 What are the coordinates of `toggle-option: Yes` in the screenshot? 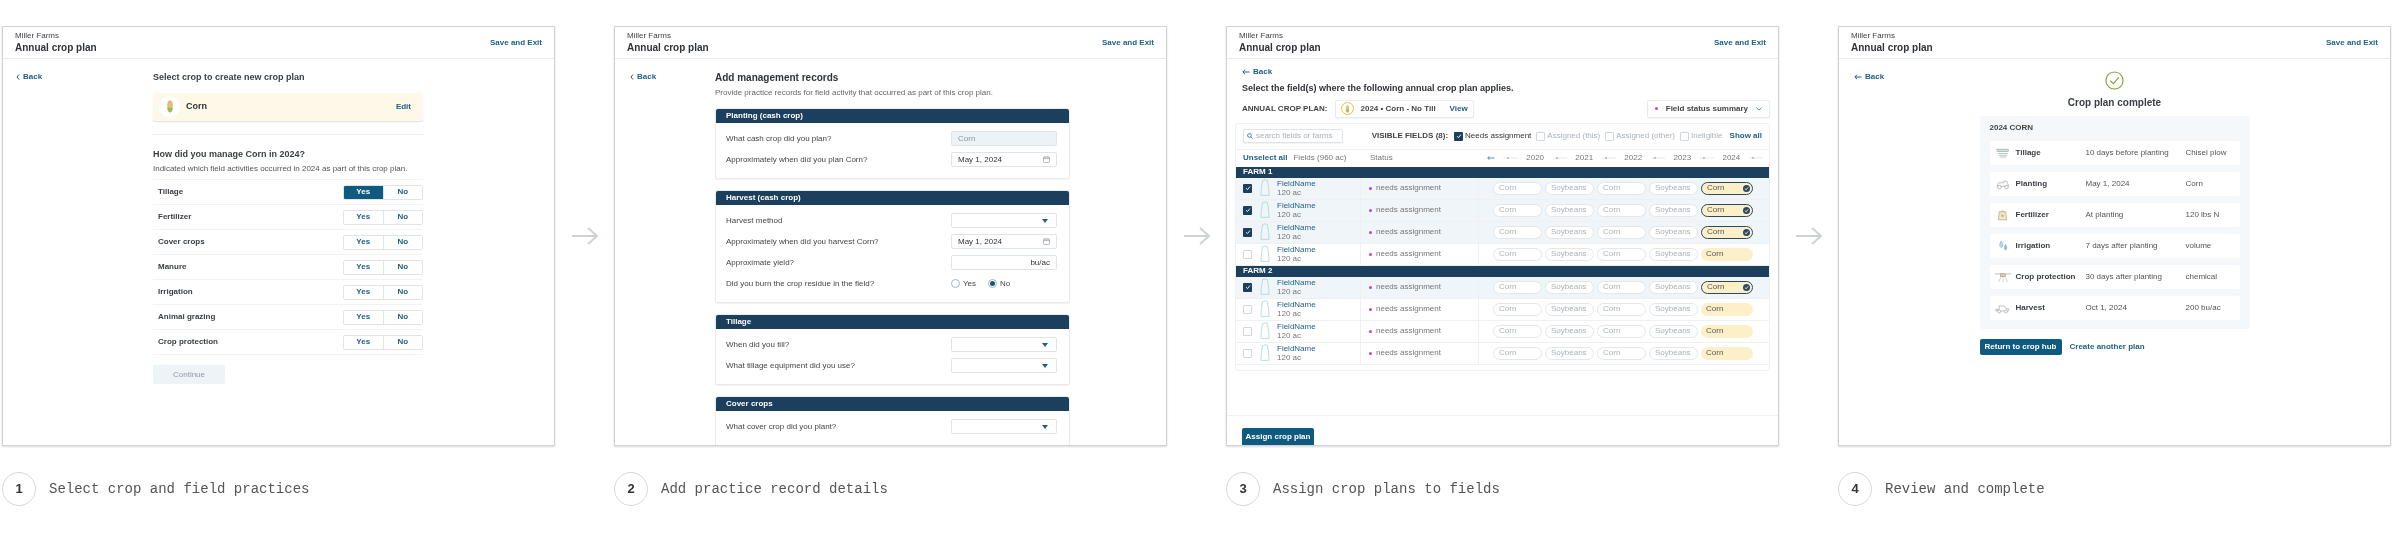 It's located at (363, 192).